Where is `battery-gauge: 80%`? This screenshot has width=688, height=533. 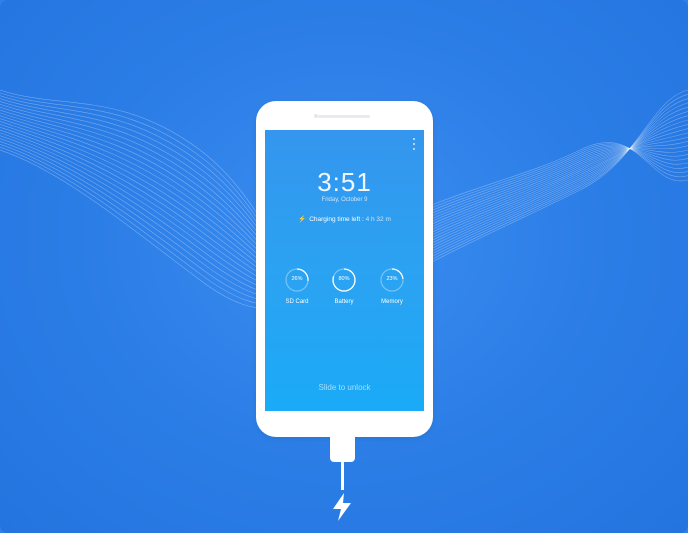 battery-gauge: 80% is located at coordinates (344, 280).